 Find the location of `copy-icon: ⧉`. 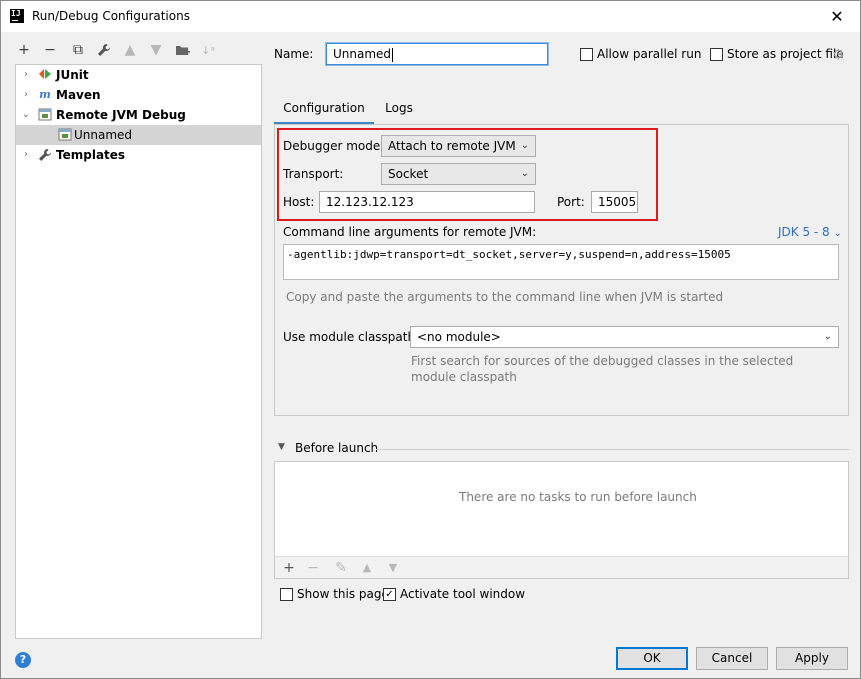

copy-icon: ⧉ is located at coordinates (78, 50).